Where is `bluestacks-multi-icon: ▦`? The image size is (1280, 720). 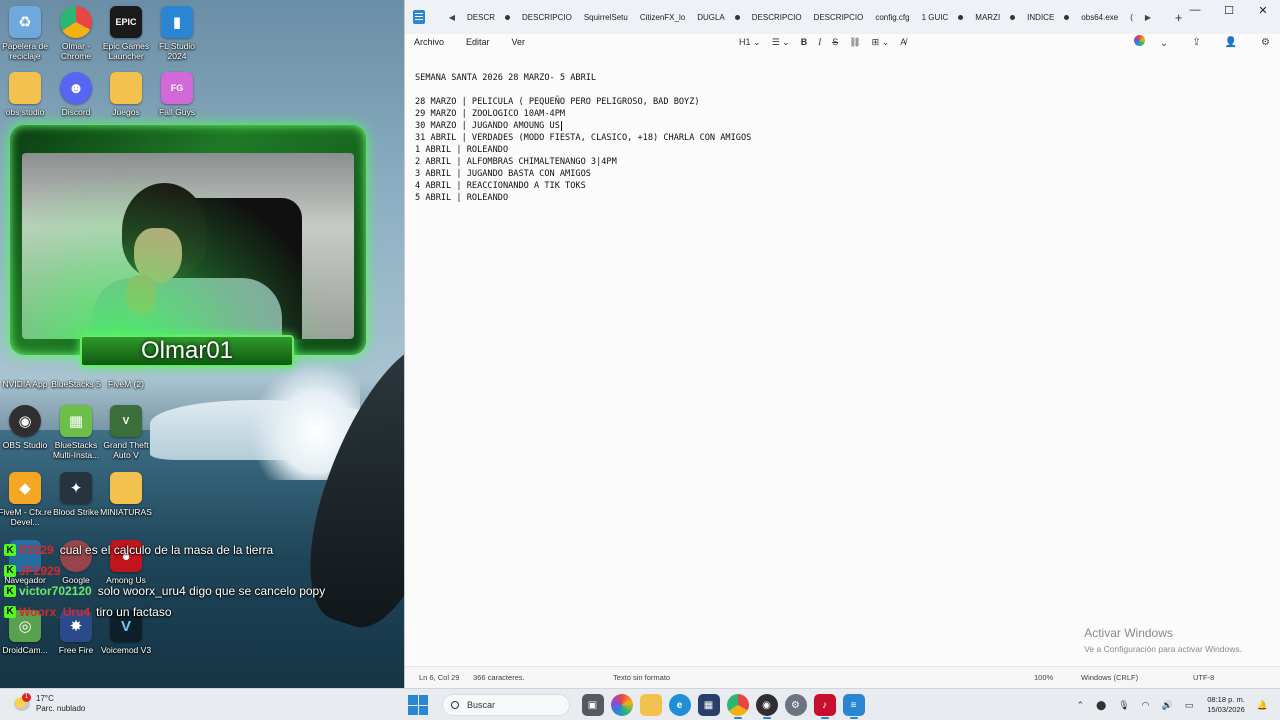 bluestacks-multi-icon: ▦ is located at coordinates (76, 421).